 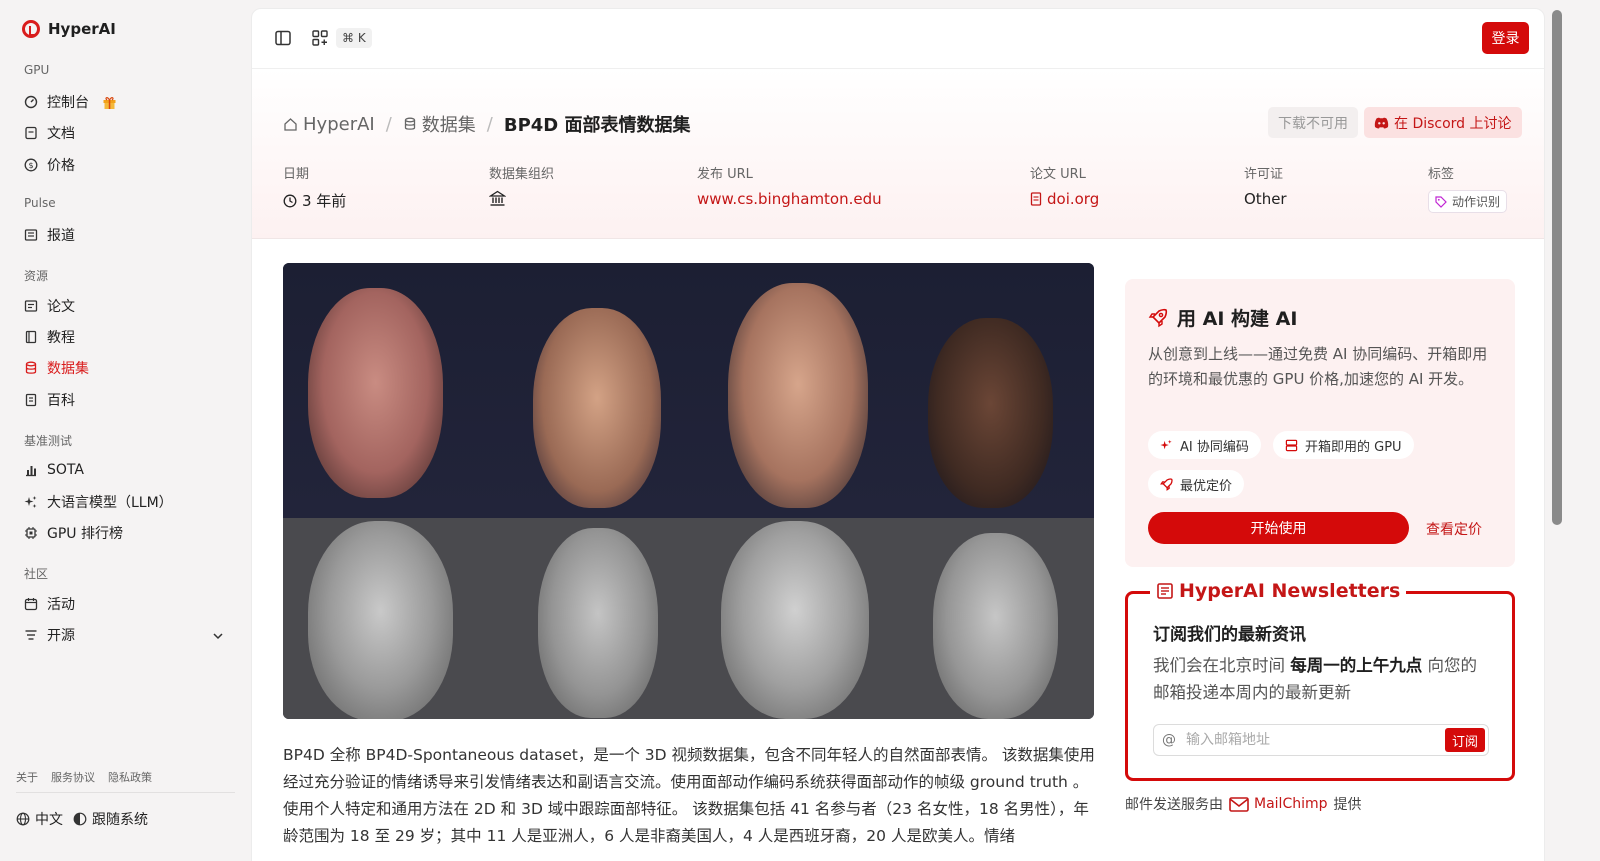 I want to click on meta-value, so click(x=521, y=198).